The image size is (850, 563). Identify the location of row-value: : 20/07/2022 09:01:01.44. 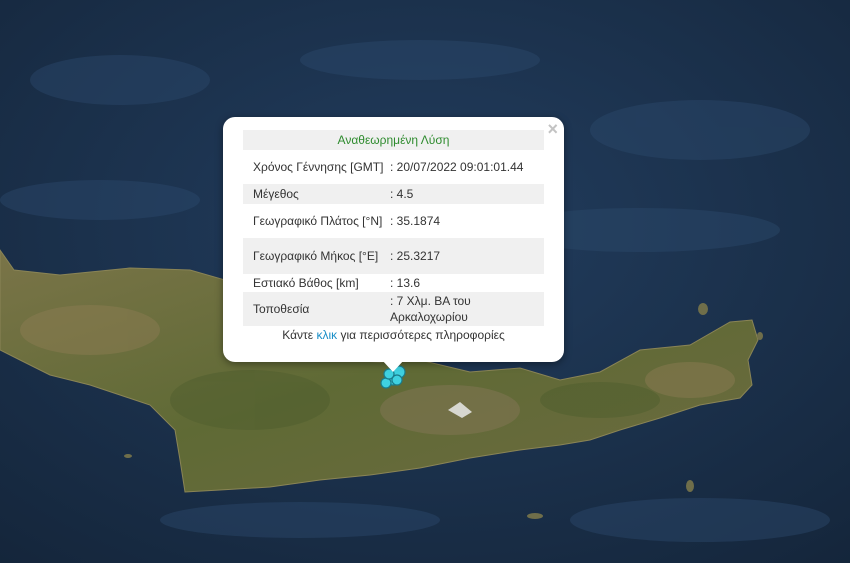
(457, 167).